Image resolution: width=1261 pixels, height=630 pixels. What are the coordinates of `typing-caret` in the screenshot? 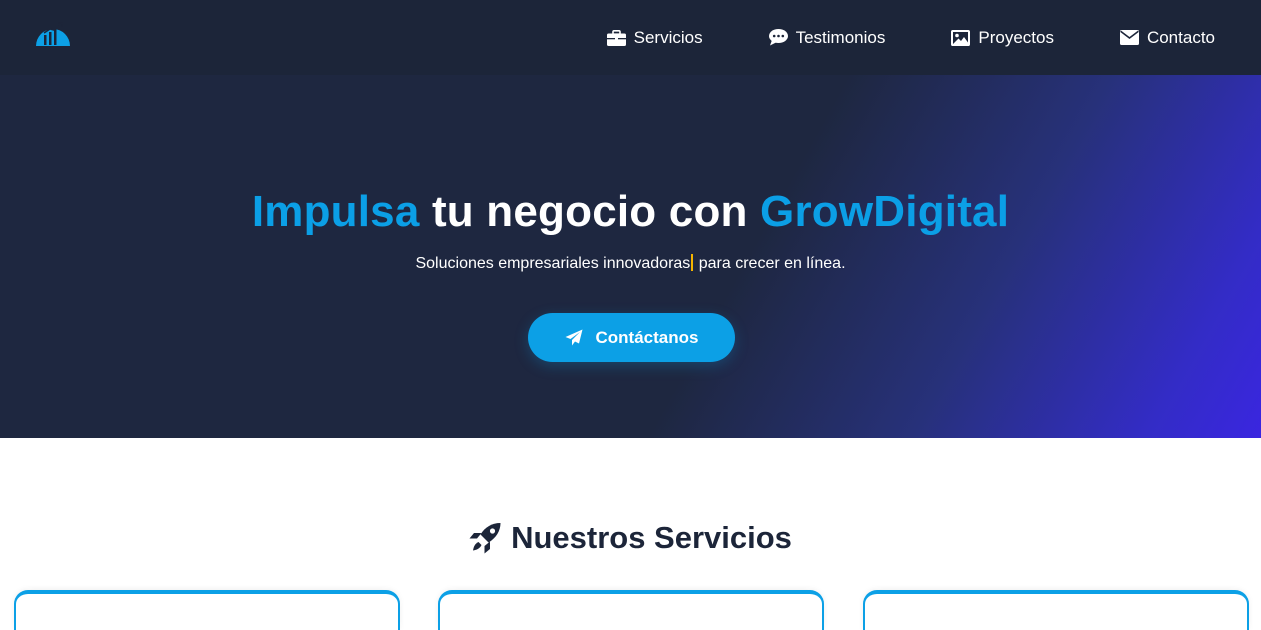 It's located at (692, 262).